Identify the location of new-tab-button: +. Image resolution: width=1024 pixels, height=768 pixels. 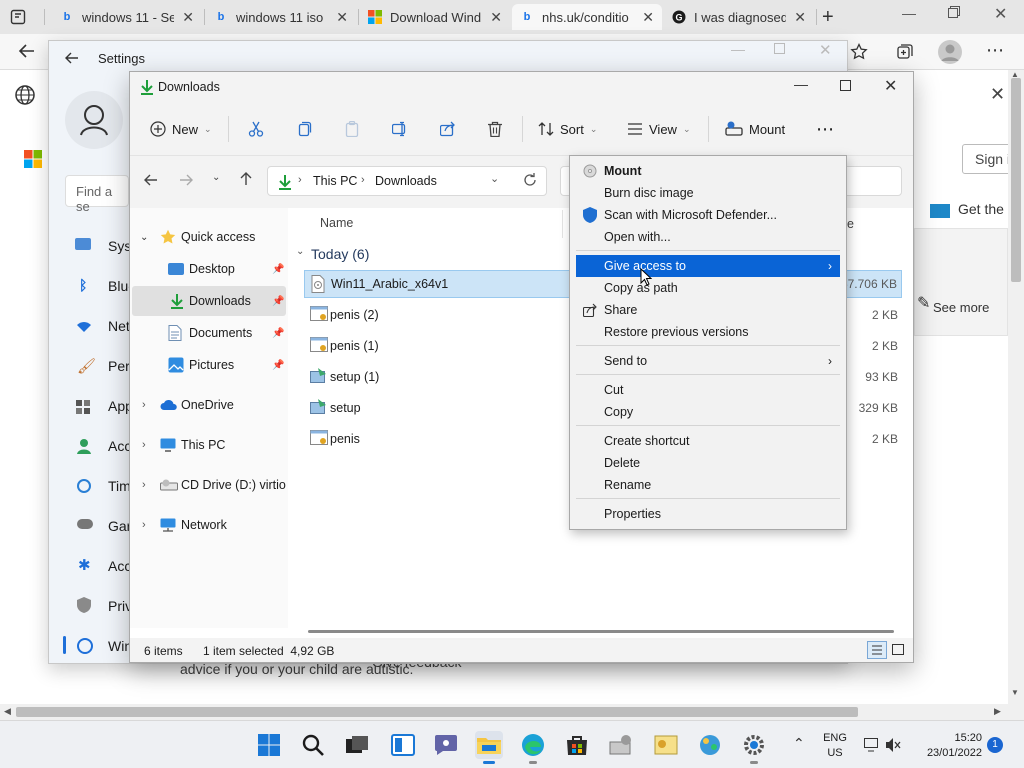
(828, 17).